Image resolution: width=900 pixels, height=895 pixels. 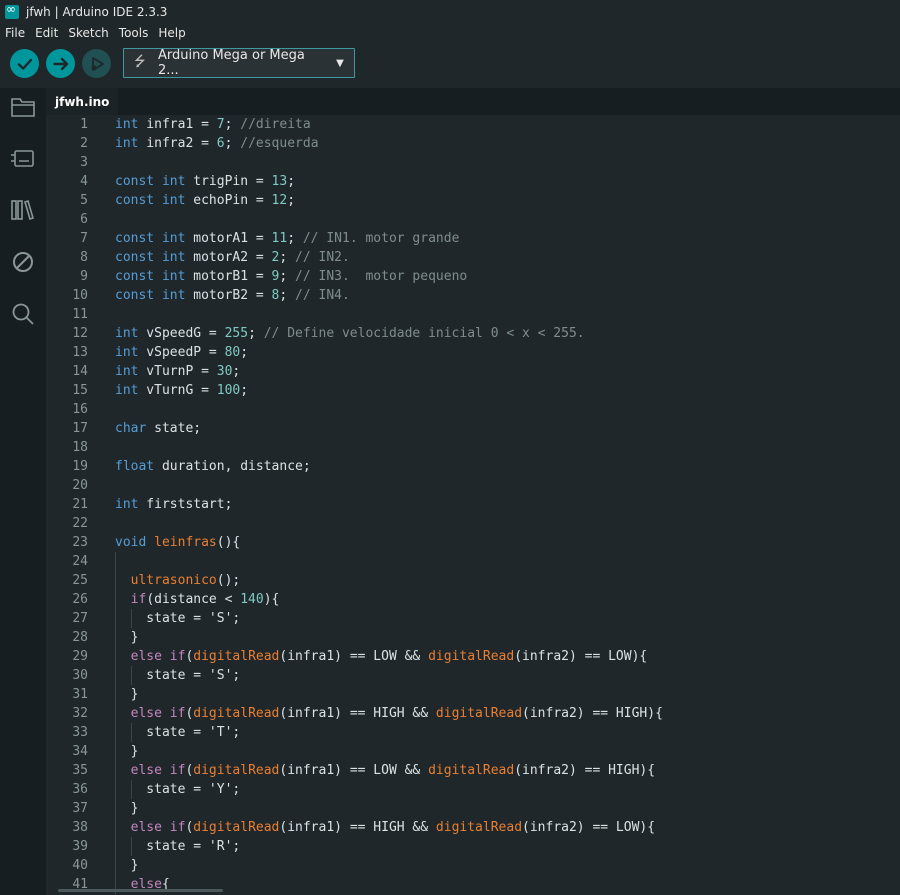 What do you see at coordinates (140, 890) in the screenshot?
I see `horizontal-scrollbar` at bounding box center [140, 890].